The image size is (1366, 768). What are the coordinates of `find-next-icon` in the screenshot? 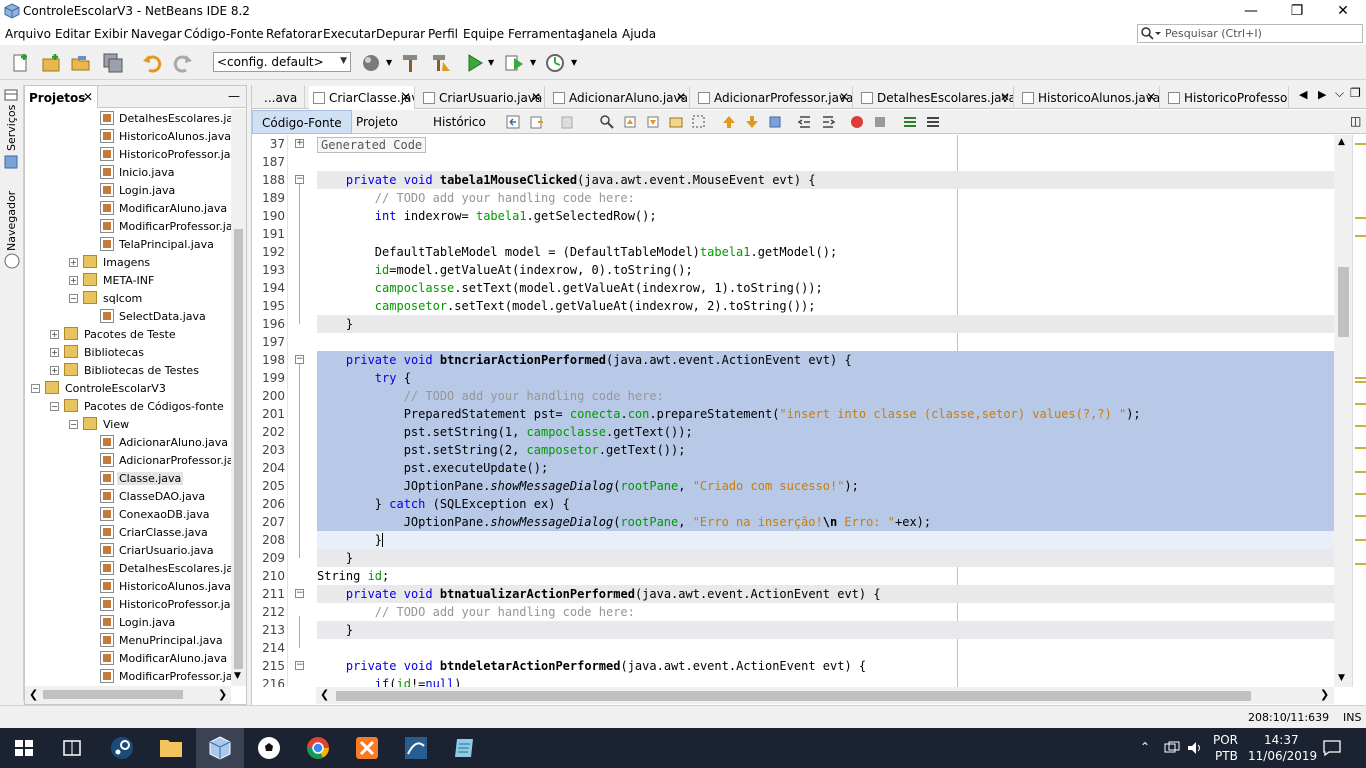 It's located at (653, 122).